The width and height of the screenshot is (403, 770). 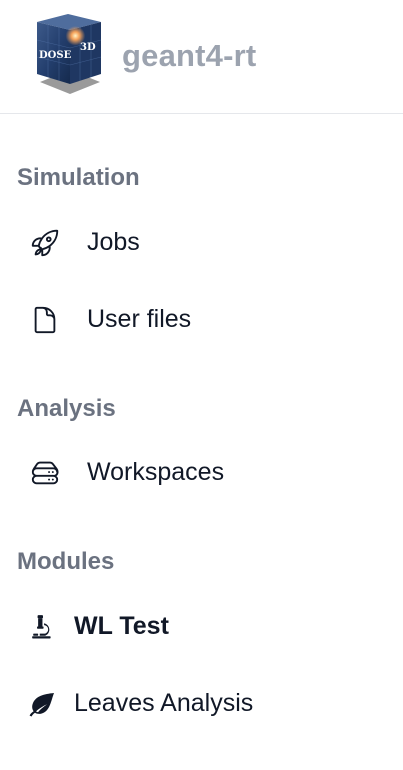 I want to click on nav-label-jobs: Jobs, so click(x=113, y=242).